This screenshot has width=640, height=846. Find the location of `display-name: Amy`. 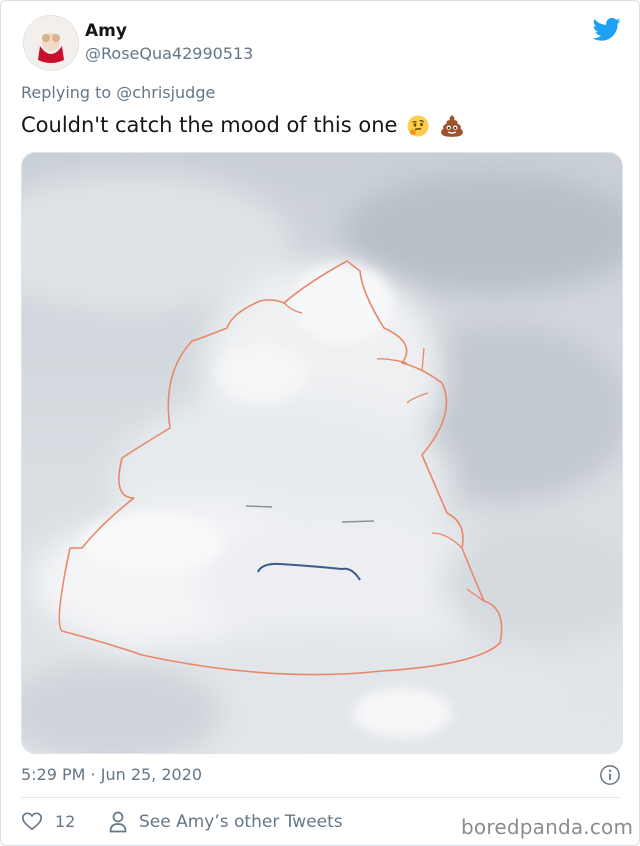

display-name: Amy is located at coordinates (106, 31).